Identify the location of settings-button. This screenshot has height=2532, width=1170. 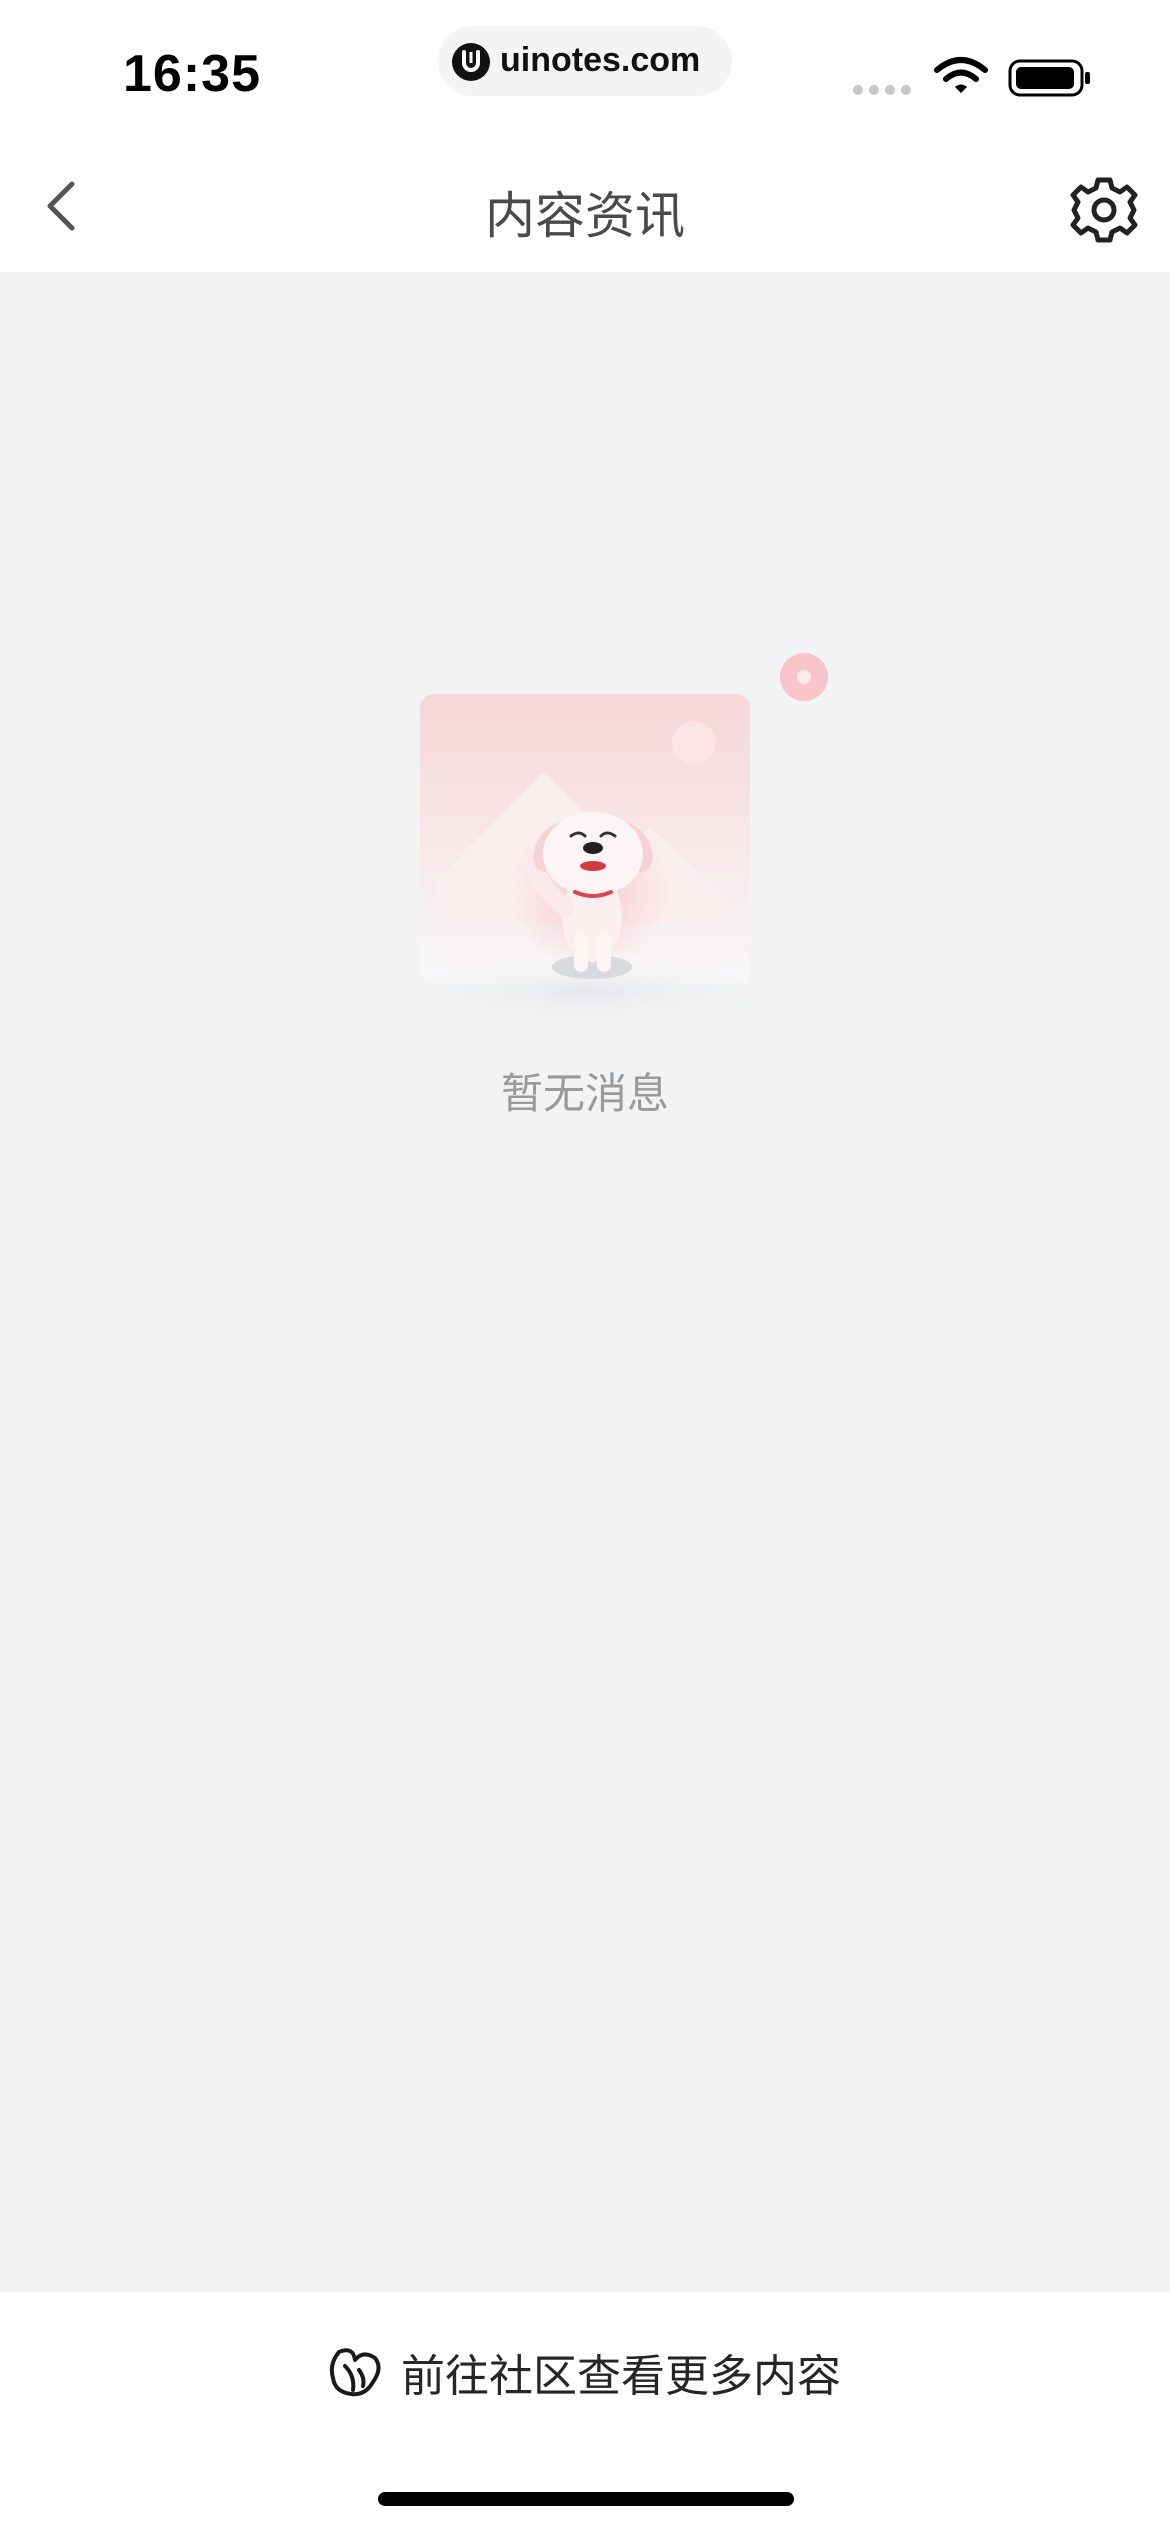
(1104, 210).